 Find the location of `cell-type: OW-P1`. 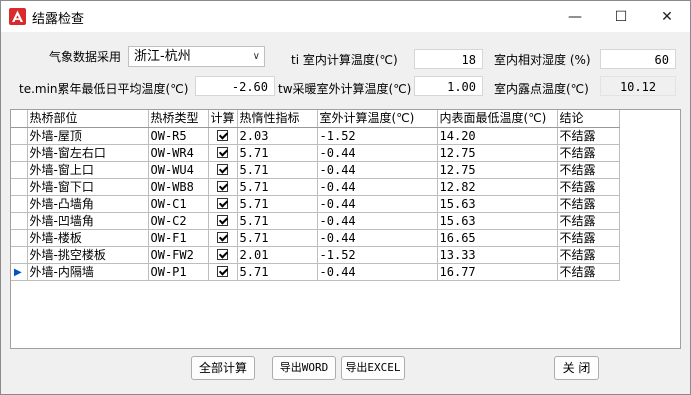

cell-type: OW-P1 is located at coordinates (178, 272).